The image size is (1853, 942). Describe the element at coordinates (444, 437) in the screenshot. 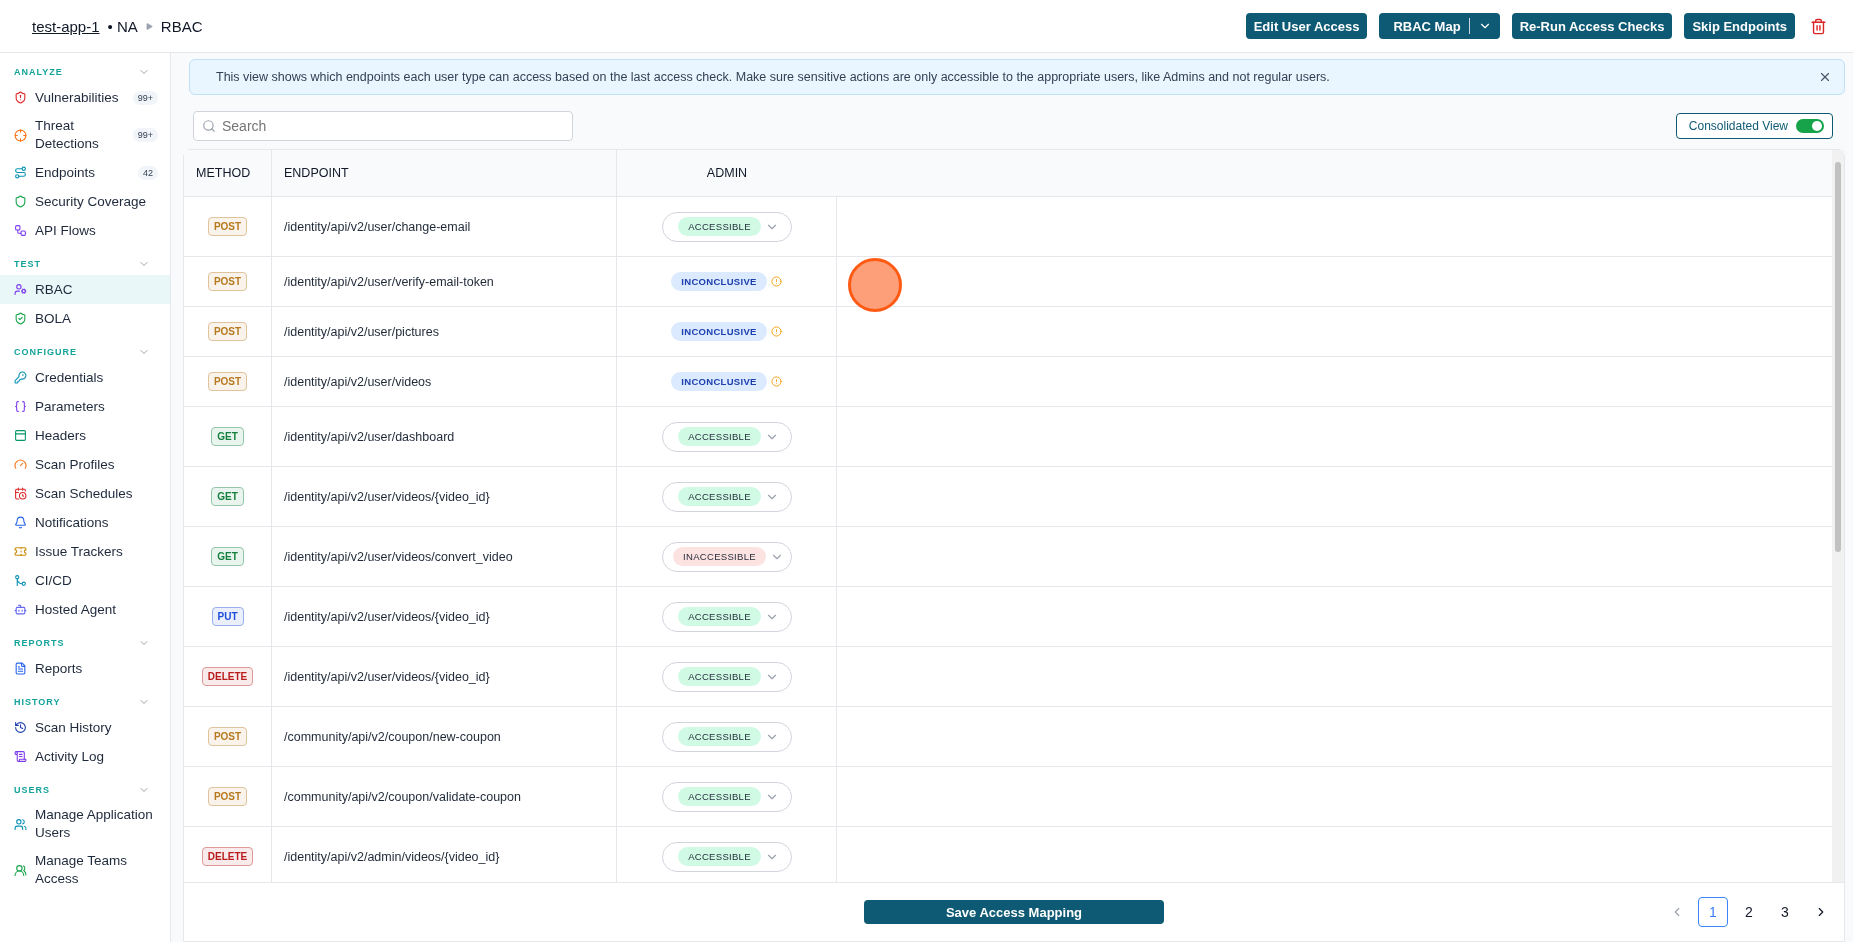

I see `endpoint-cell: /identity/api/v2/user/dashboard` at that location.